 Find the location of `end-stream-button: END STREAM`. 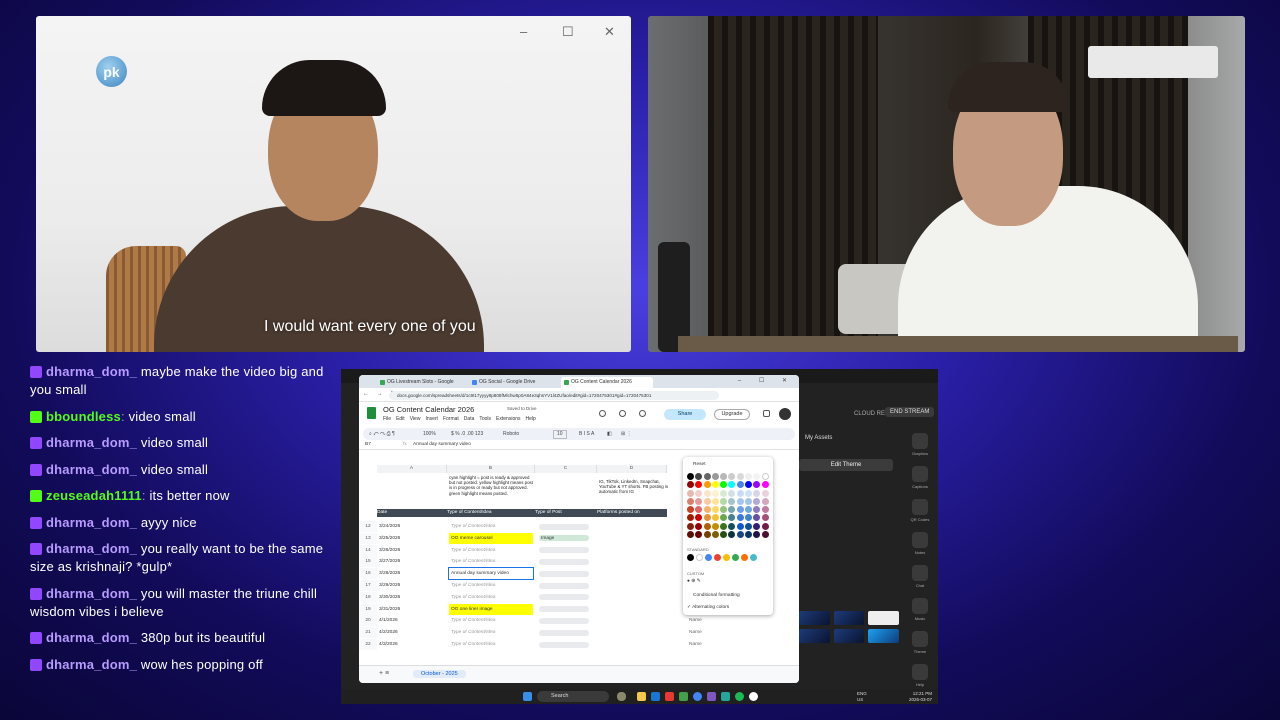

end-stream-button: END STREAM is located at coordinates (910, 412).